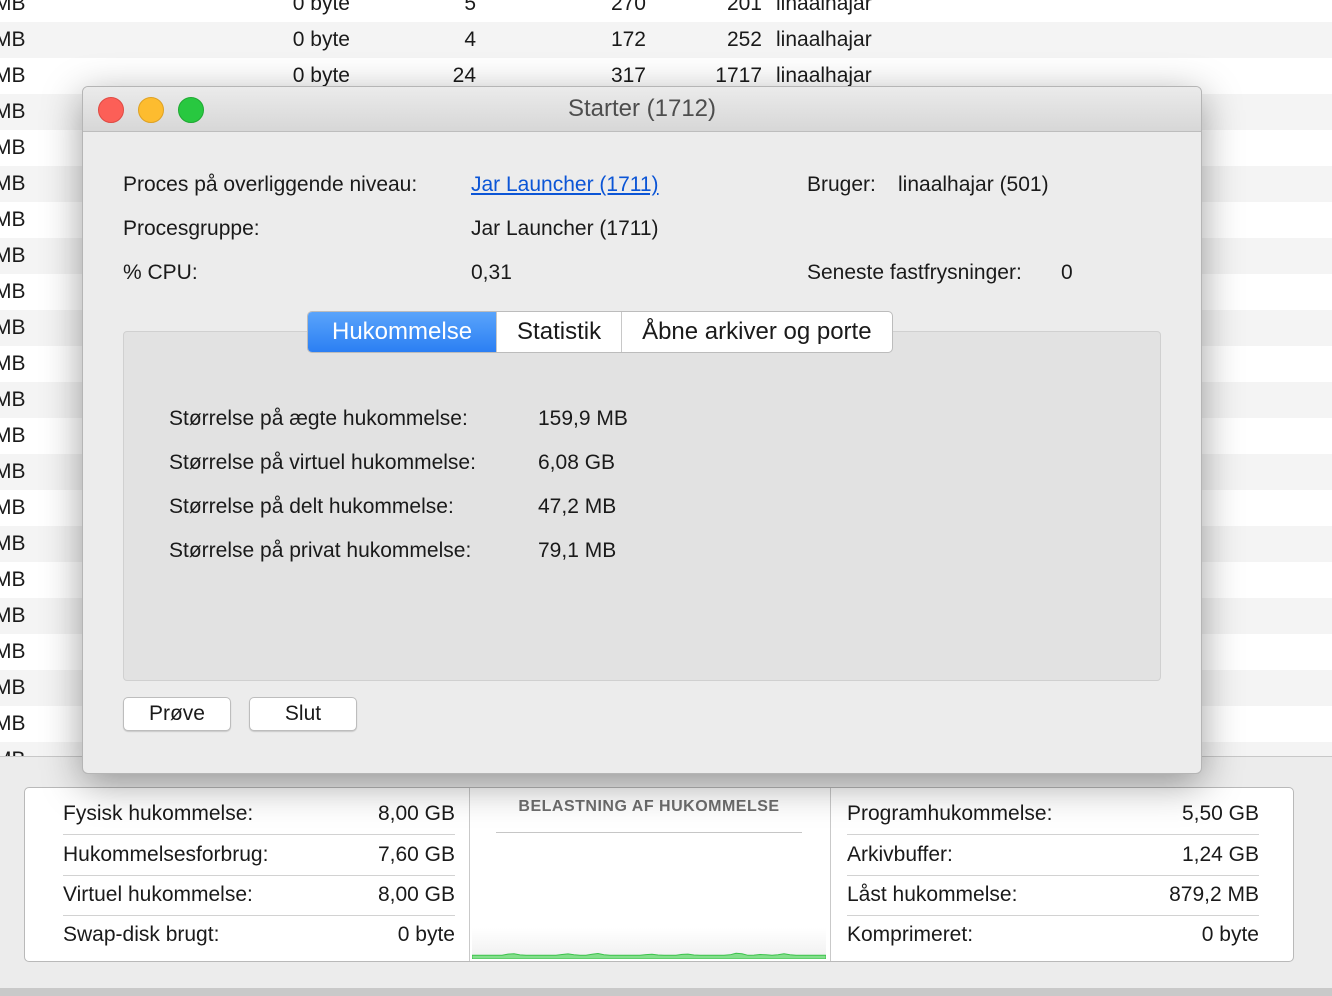  I want to click on process-group-label: Procesgruppe:, so click(191, 228).